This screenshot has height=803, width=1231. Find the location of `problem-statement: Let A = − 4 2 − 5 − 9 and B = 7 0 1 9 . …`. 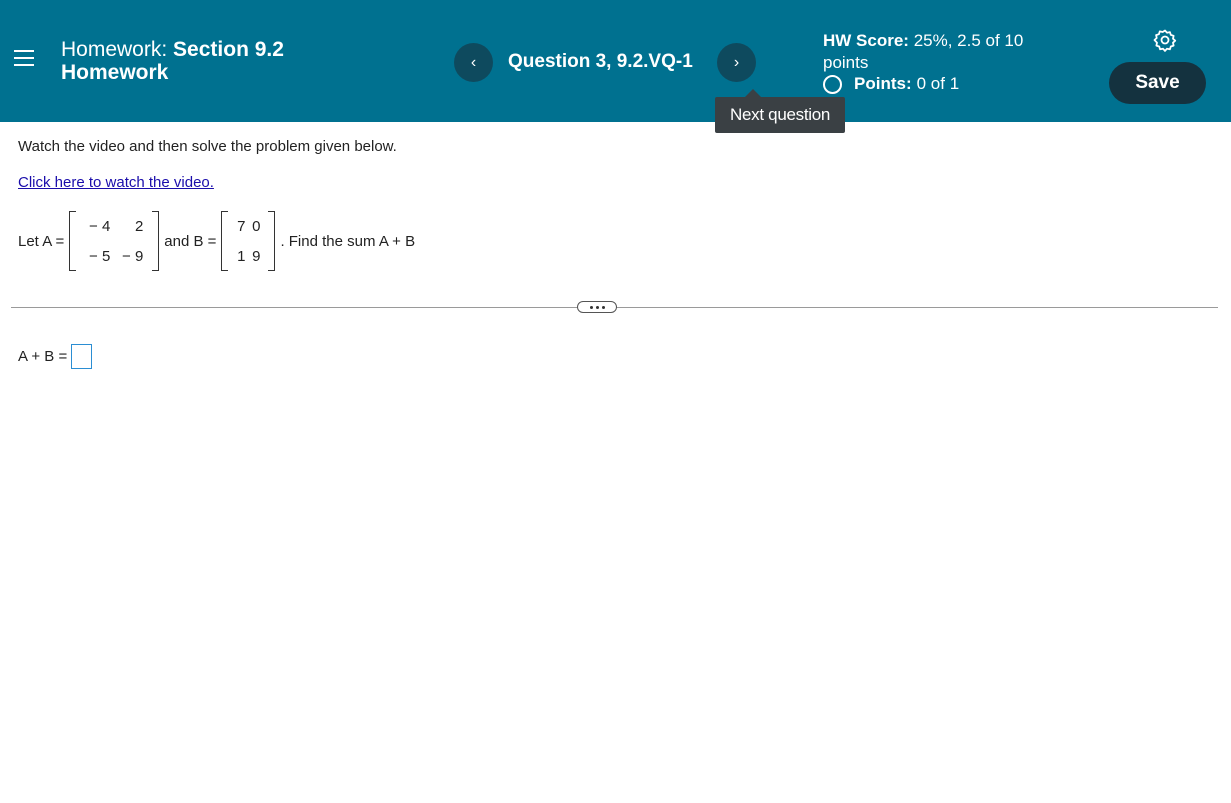

problem-statement: Let A = − 4 2 − 5 − 9 and B = 7 0 1 9 . … is located at coordinates (216, 241).